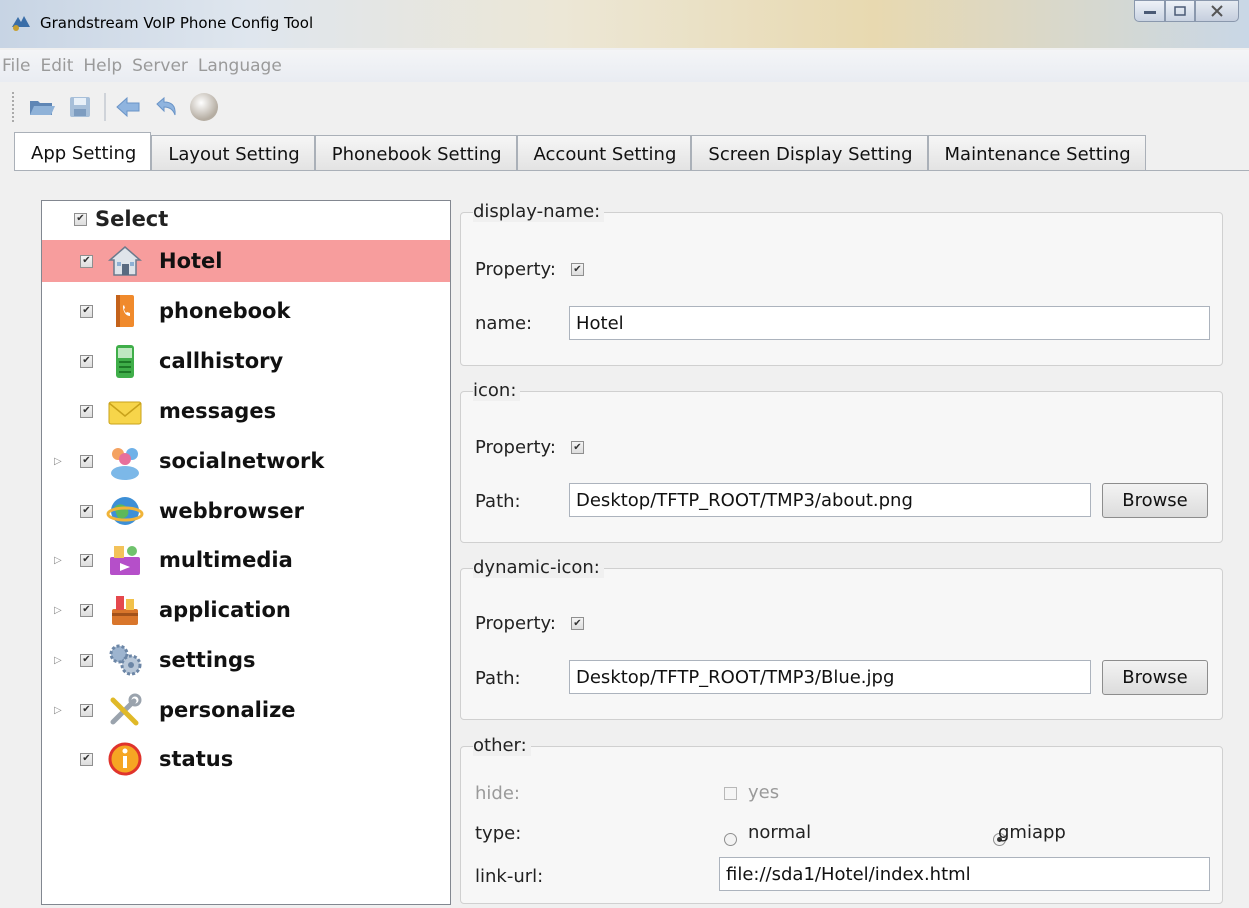 The height and width of the screenshot is (908, 1249). What do you see at coordinates (809, 152) in the screenshot?
I see `tab-screen-display-setting: Screen Display Setting` at bounding box center [809, 152].